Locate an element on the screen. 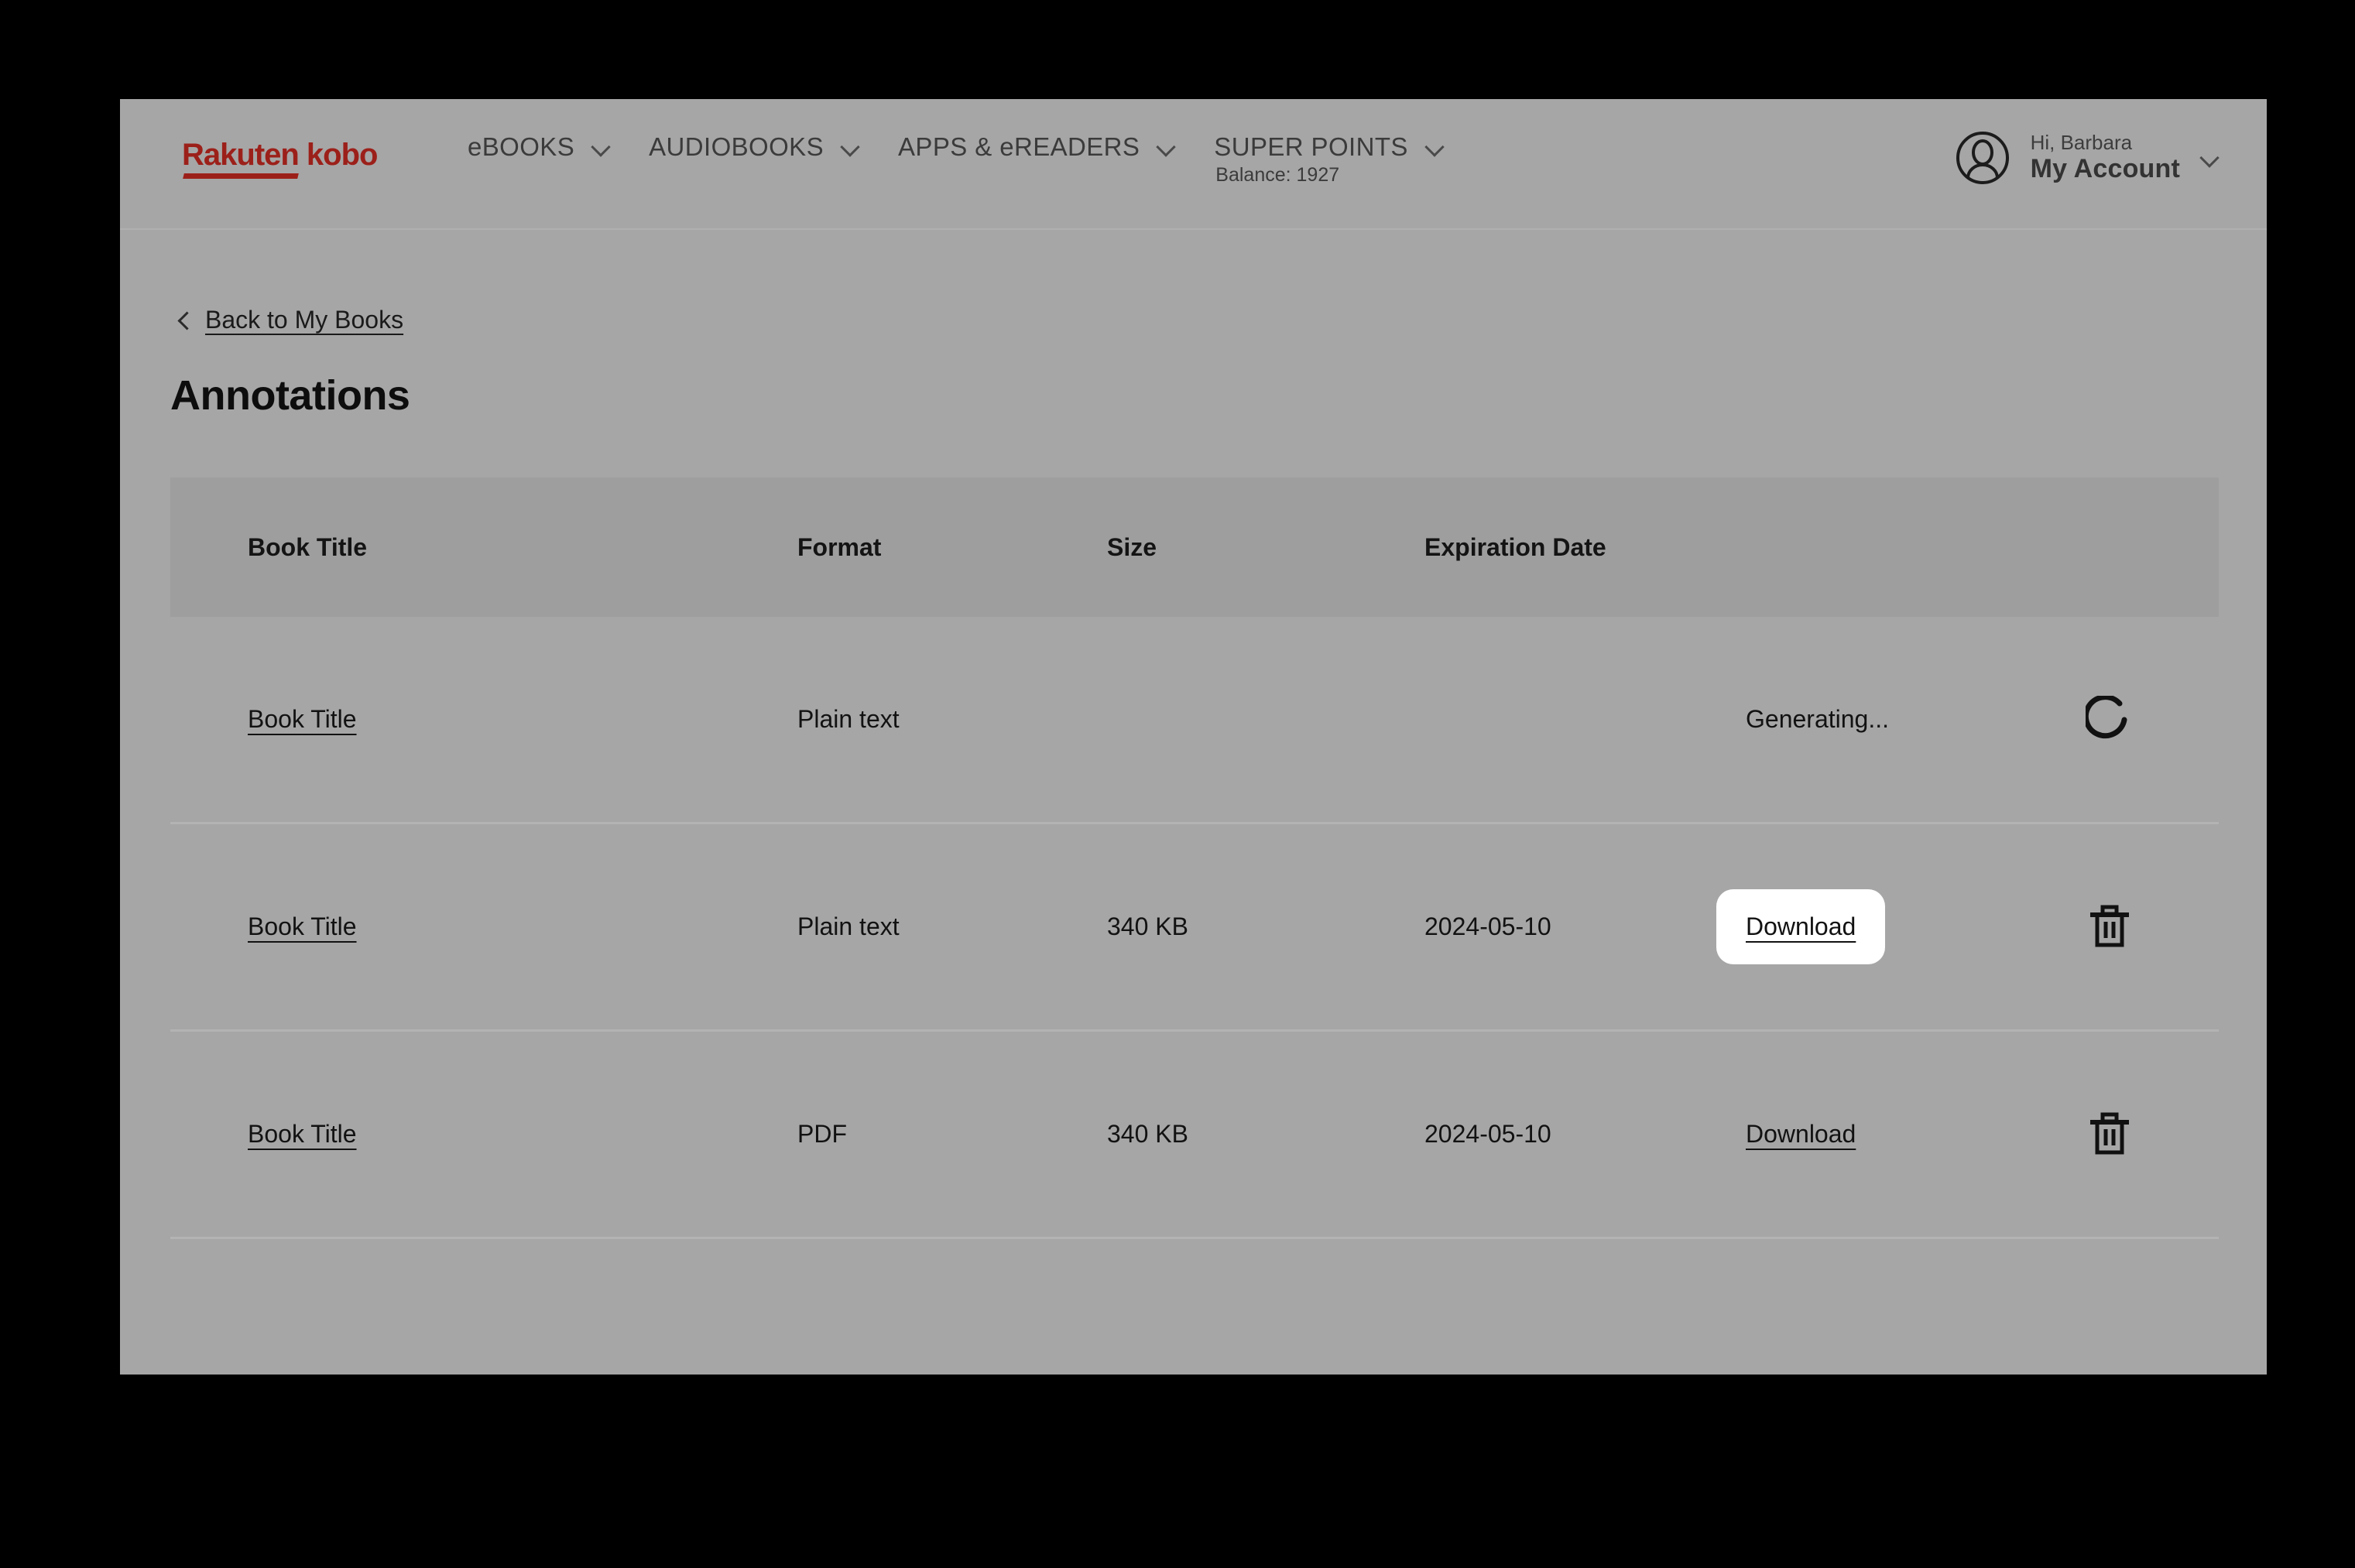 The width and height of the screenshot is (2355, 1568). account-greeting: Hi, Barbara is located at coordinates (2081, 142).